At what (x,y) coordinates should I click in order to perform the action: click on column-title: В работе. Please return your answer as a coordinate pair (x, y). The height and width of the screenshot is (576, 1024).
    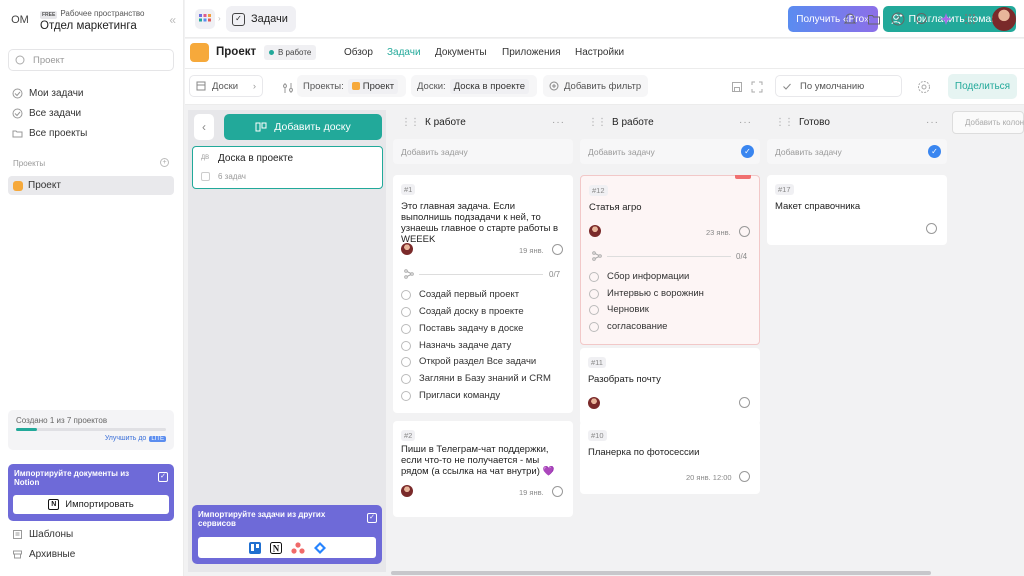
    Looking at the image, I should click on (633, 122).